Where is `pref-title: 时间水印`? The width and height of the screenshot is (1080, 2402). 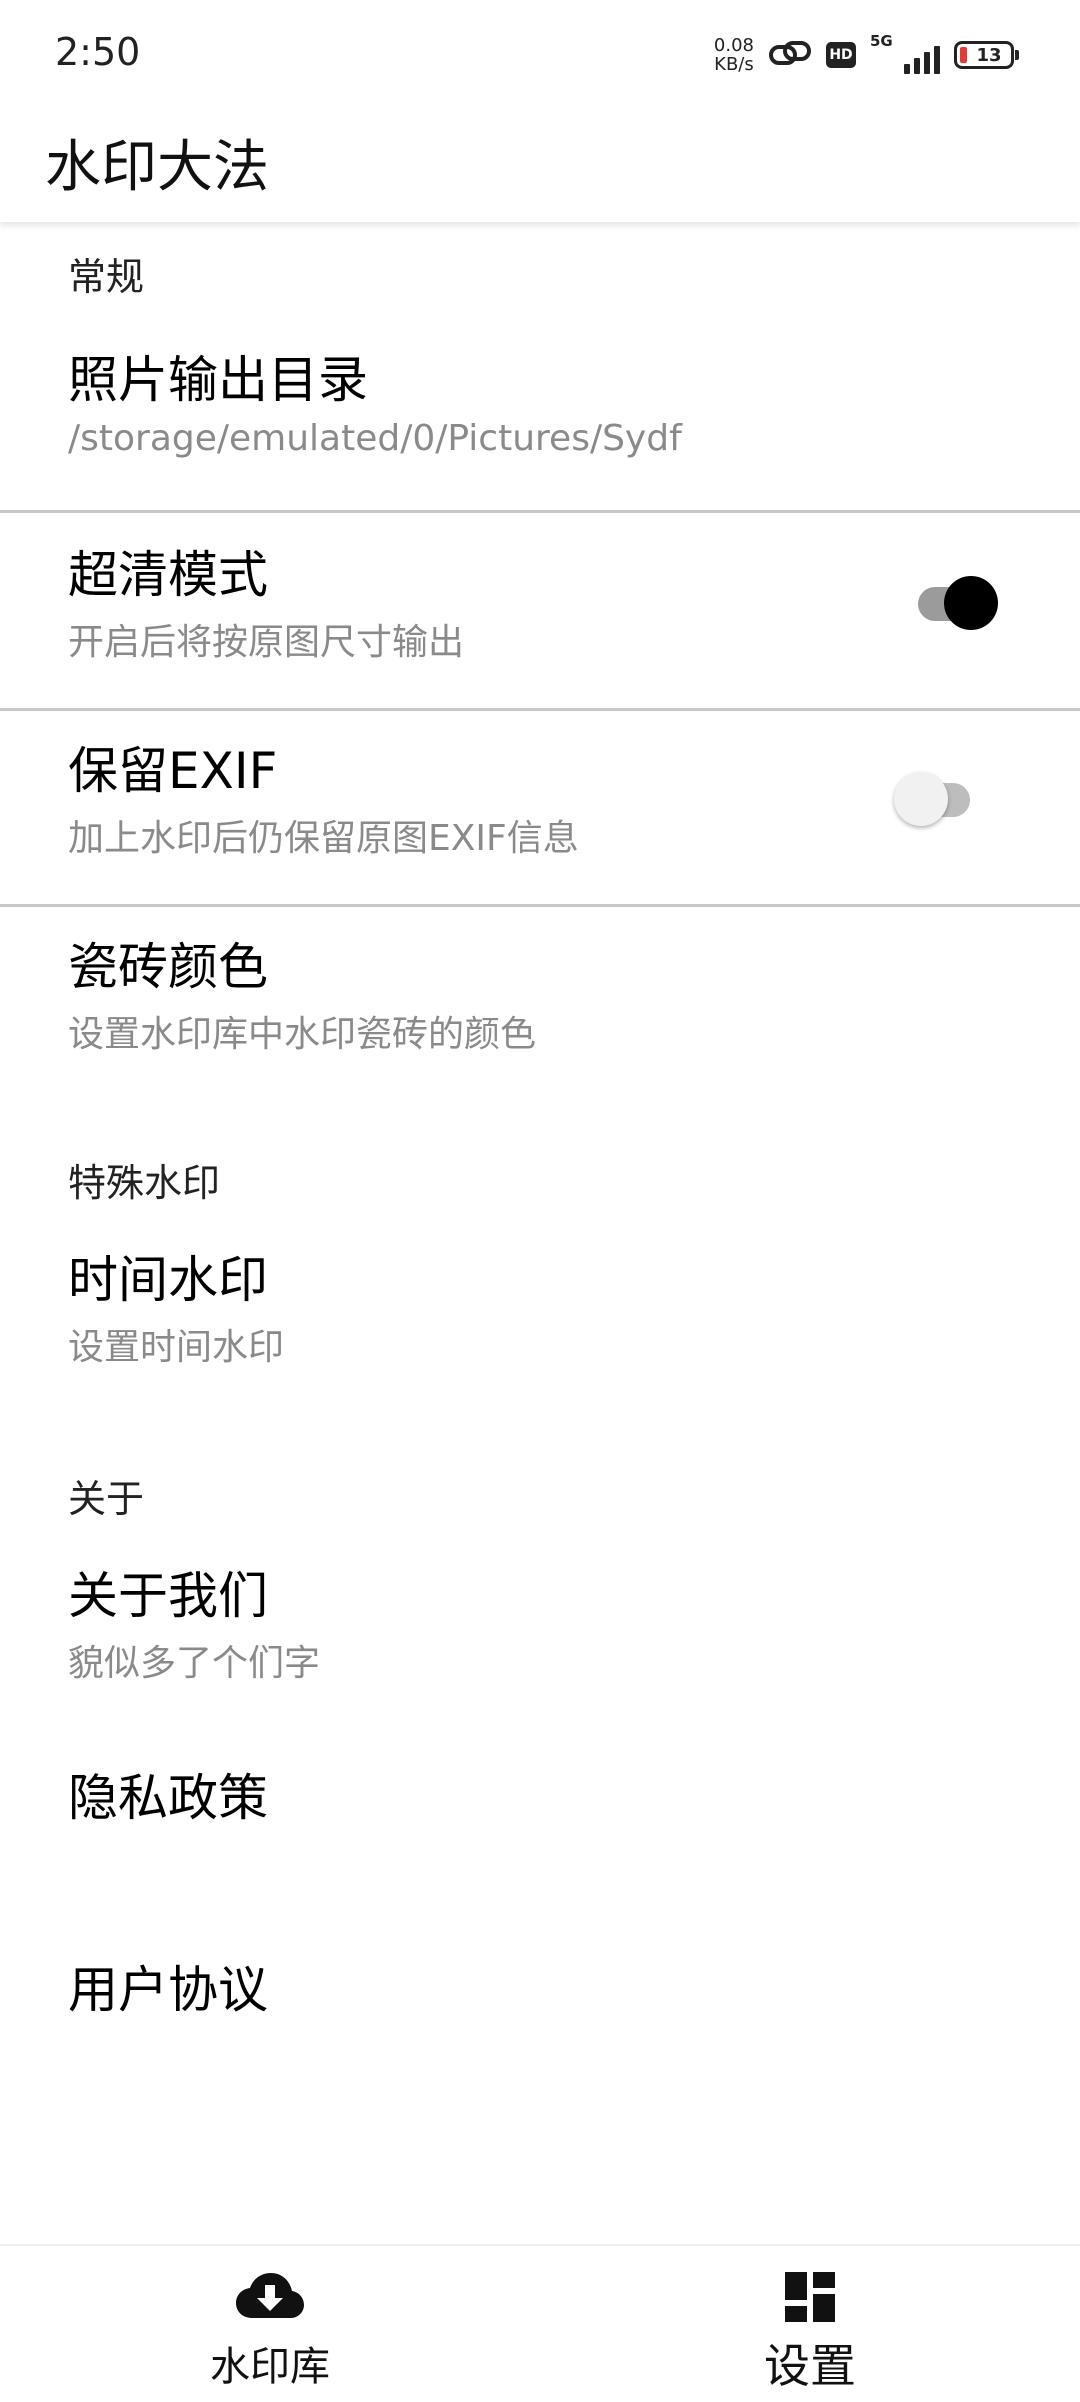
pref-title: 时间水印 is located at coordinates (168, 1280).